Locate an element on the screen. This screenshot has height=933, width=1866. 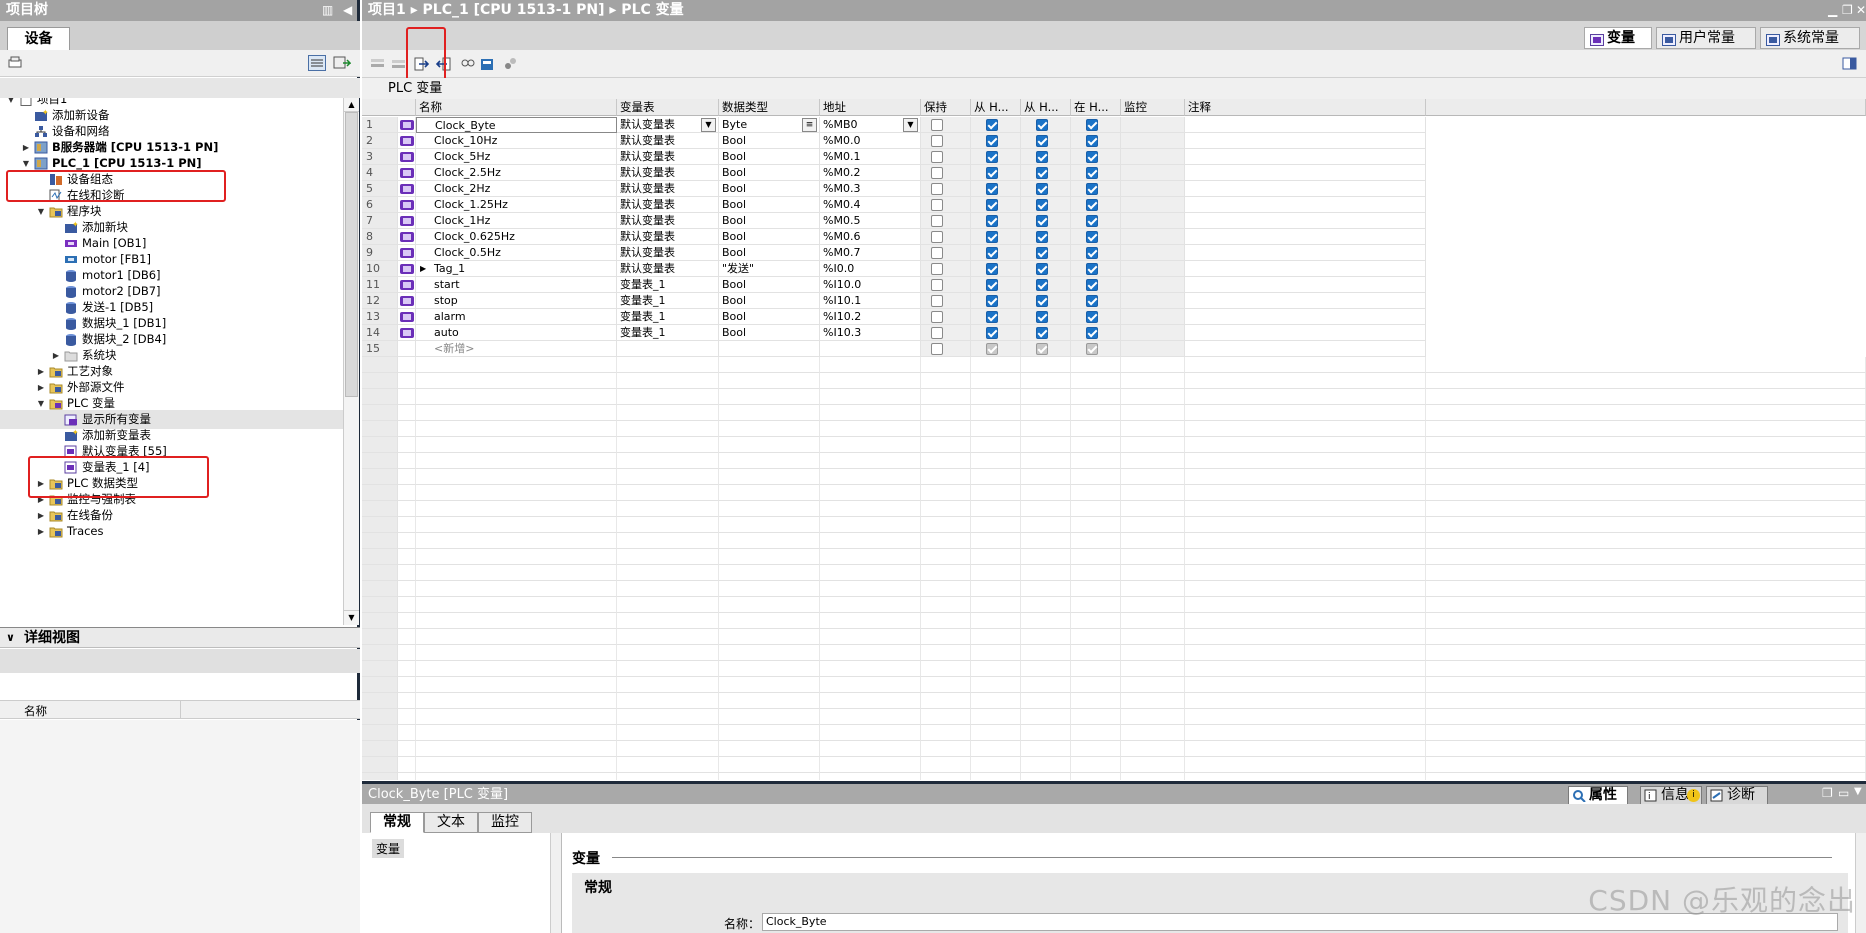
snapshot-icon is located at coordinates (487, 64).